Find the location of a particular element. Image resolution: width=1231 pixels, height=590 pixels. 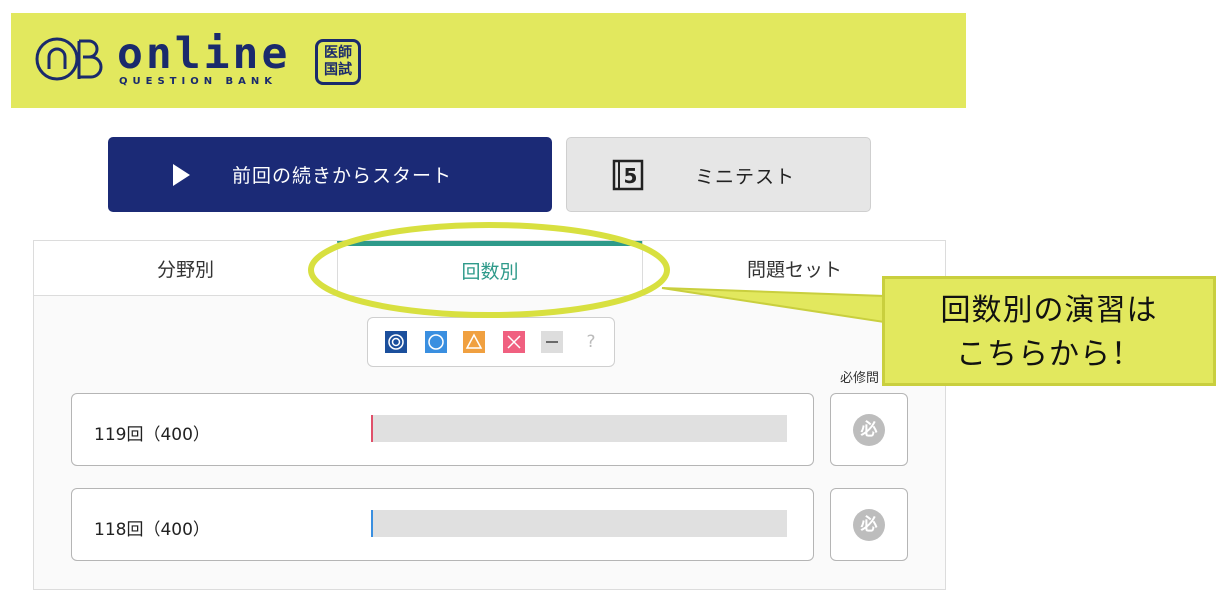

callout-line2: こちらから！ is located at coordinates (1049, 354).